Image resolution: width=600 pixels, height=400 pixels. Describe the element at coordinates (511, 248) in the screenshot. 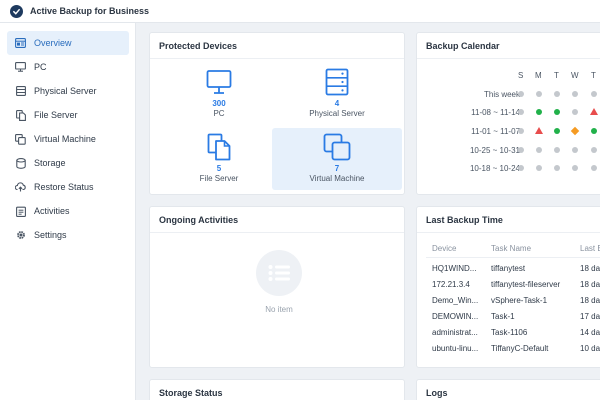

I see `column-header-task-name: Task Name` at that location.